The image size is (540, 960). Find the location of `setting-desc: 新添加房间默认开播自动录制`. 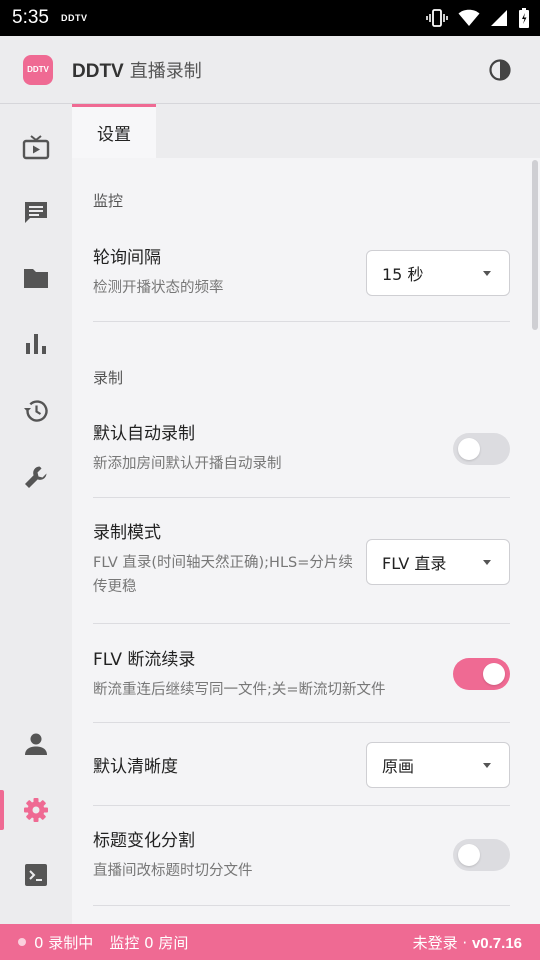

setting-desc: 新添加房间默认开播自动录制 is located at coordinates (187, 464).